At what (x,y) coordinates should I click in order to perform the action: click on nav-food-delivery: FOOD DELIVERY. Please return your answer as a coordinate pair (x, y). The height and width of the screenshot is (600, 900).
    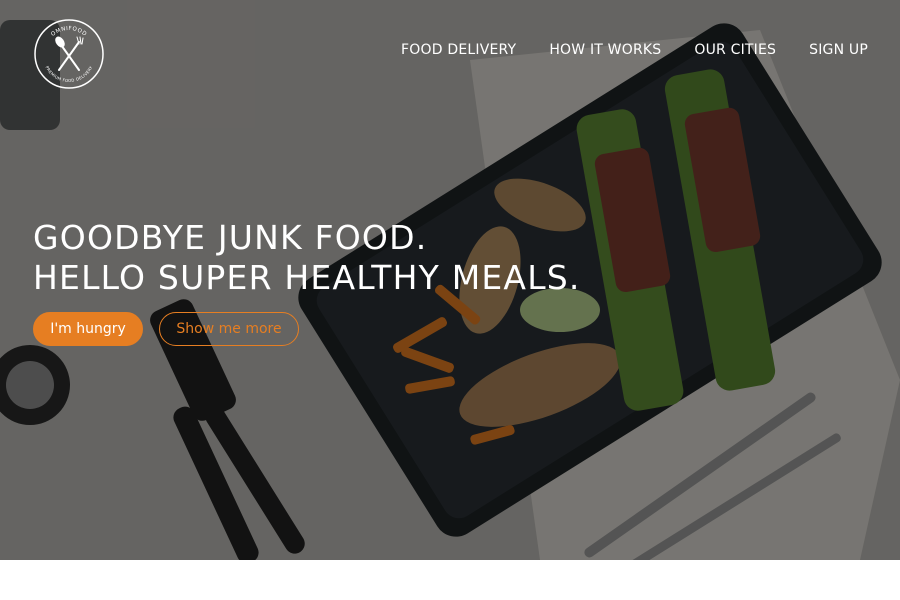
    Looking at the image, I should click on (458, 50).